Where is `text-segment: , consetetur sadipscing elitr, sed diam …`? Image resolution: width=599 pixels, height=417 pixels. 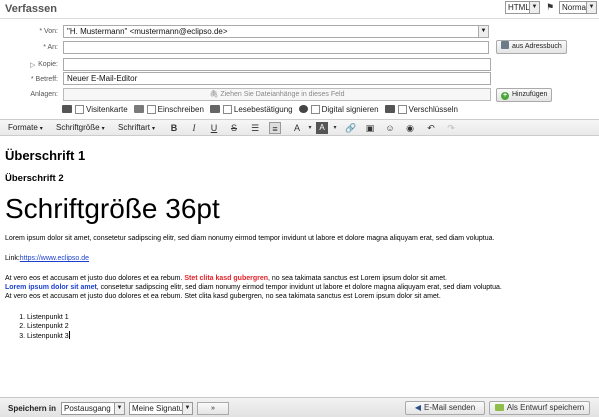
text-segment: , consetetur sadipscing elitr, sed diam … is located at coordinates (299, 287).